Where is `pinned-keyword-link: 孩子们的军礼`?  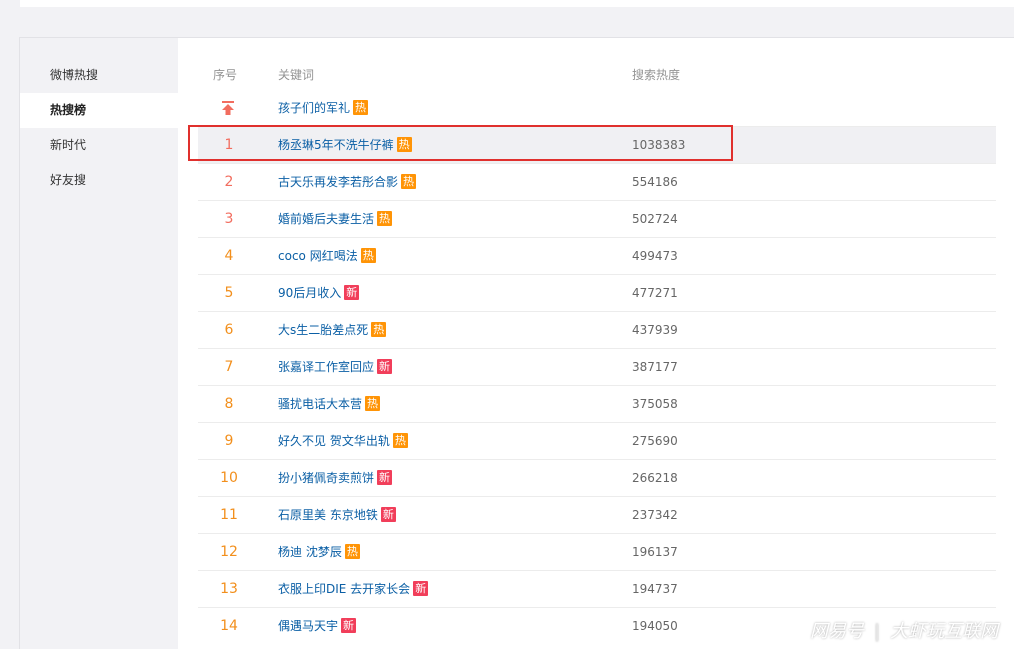
pinned-keyword-link: 孩子们的军礼 is located at coordinates (314, 108).